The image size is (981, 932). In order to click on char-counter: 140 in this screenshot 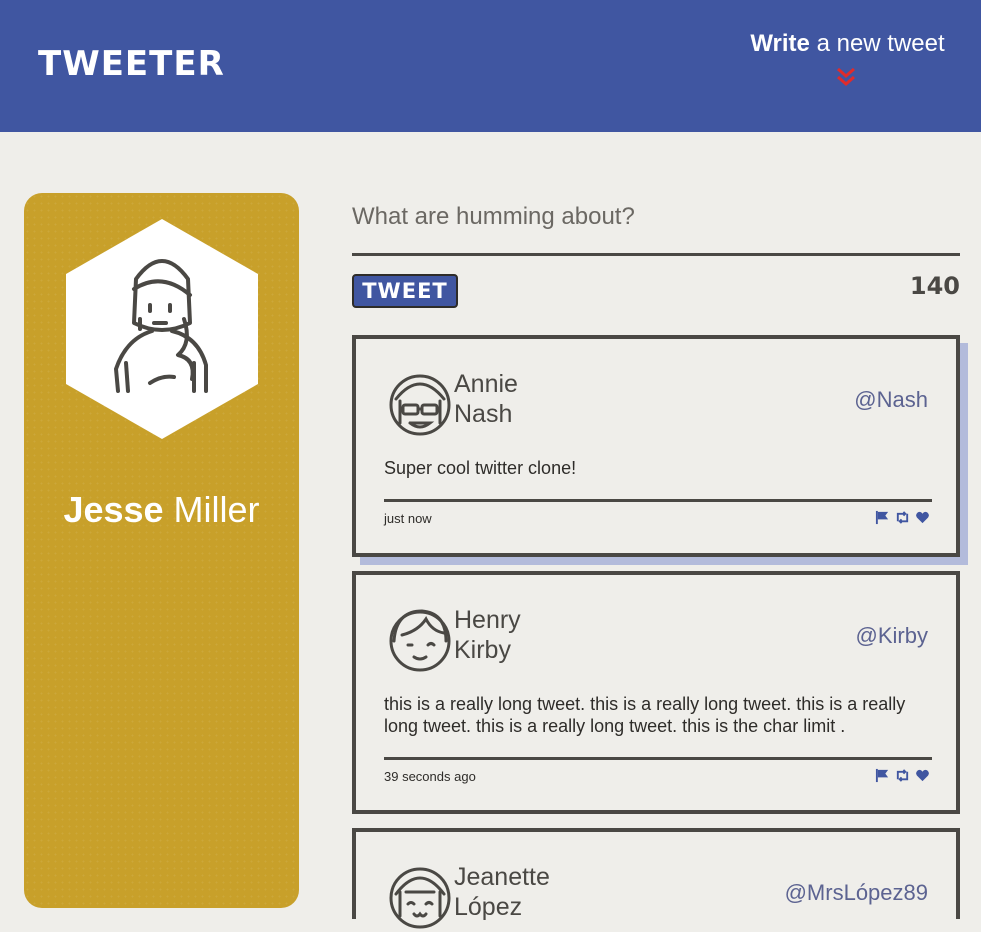, I will do `click(934, 286)`.